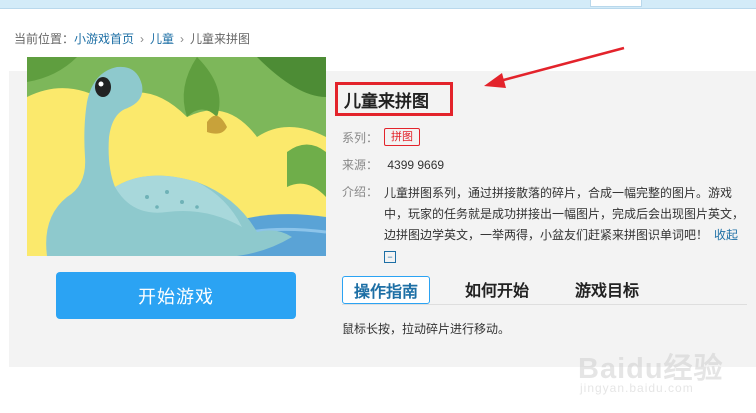 Image resolution: width=756 pixels, height=413 pixels. I want to click on top-nav-tab, so click(616, 3).